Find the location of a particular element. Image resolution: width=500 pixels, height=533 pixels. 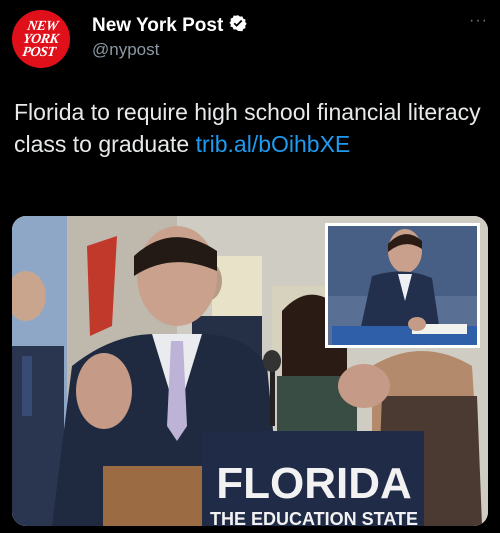

logo-line-3: POST is located at coordinates (39, 52).